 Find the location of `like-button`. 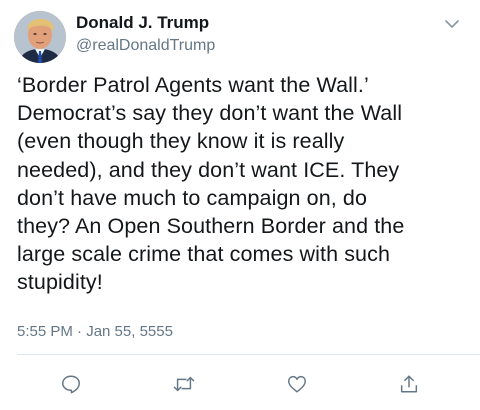

like-button is located at coordinates (297, 384).